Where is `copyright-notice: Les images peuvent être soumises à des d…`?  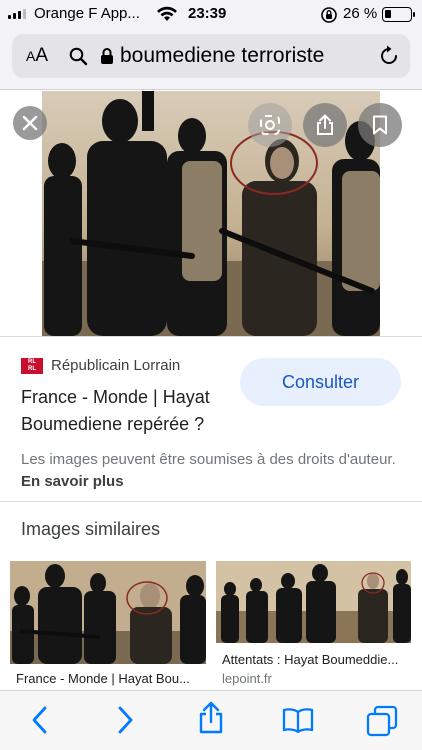 copyright-notice: Les images peuvent être soumises à des d… is located at coordinates (213, 471).